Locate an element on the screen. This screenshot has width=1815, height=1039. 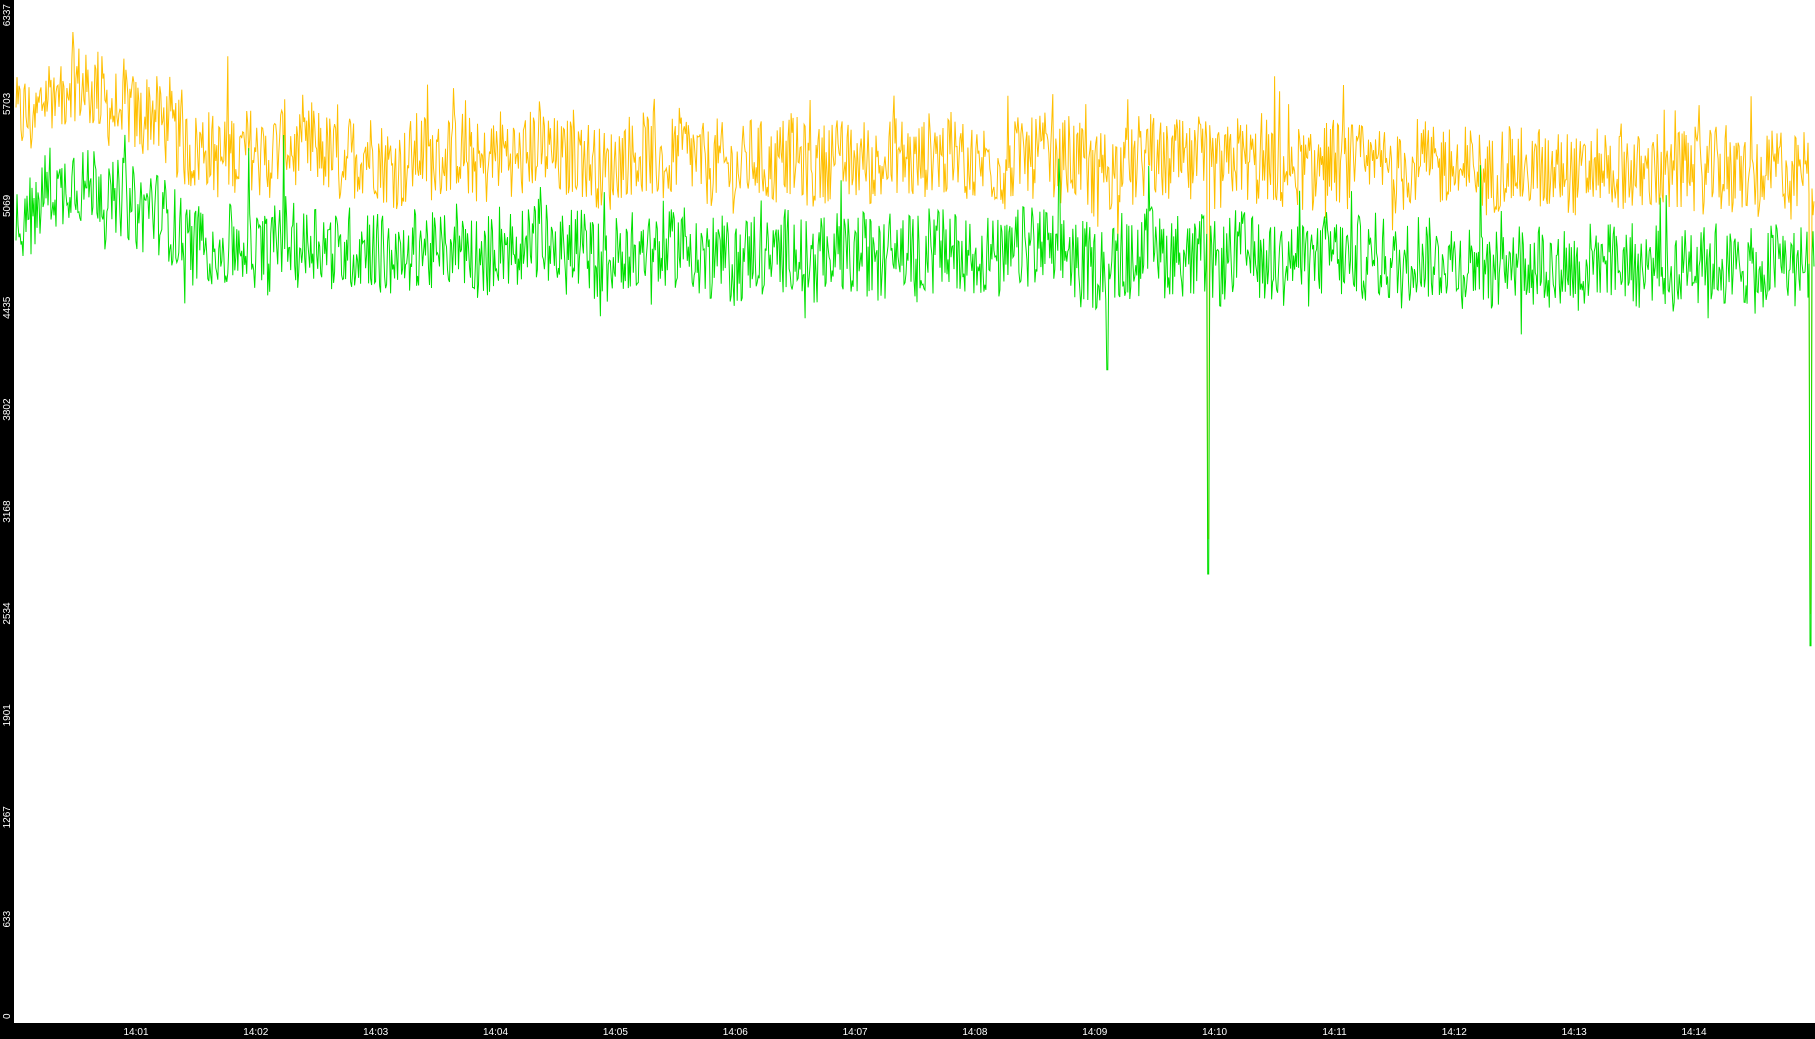
x-tick-label: 14:07 is located at coordinates (855, 1032).